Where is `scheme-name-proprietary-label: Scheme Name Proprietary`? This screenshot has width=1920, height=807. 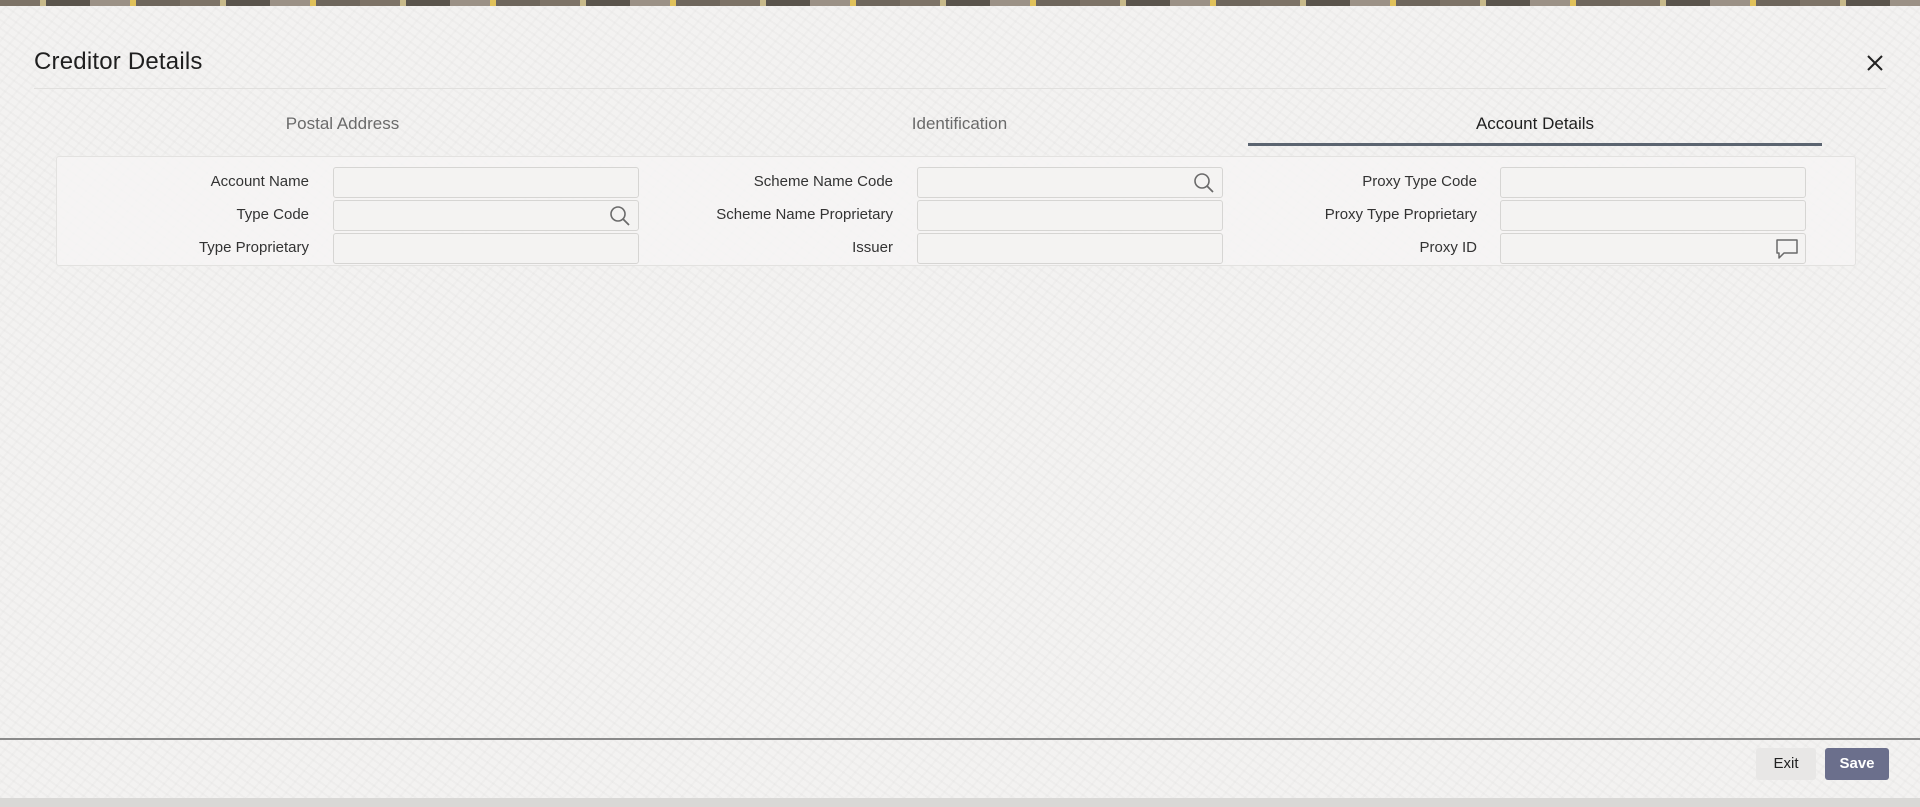
scheme-name-proprietary-label: Scheme Name Proprietary is located at coordinates (804, 214).